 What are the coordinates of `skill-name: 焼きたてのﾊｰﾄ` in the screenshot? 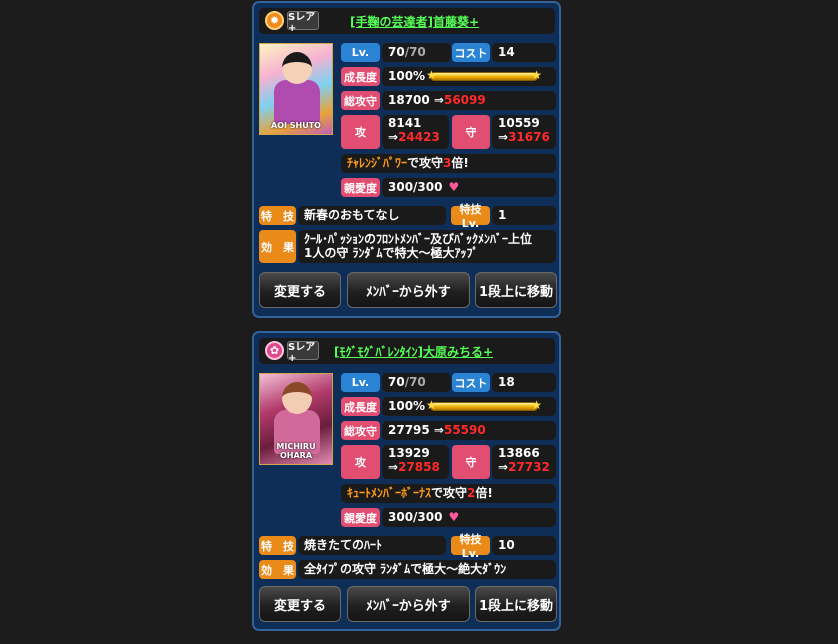 It's located at (372, 545).